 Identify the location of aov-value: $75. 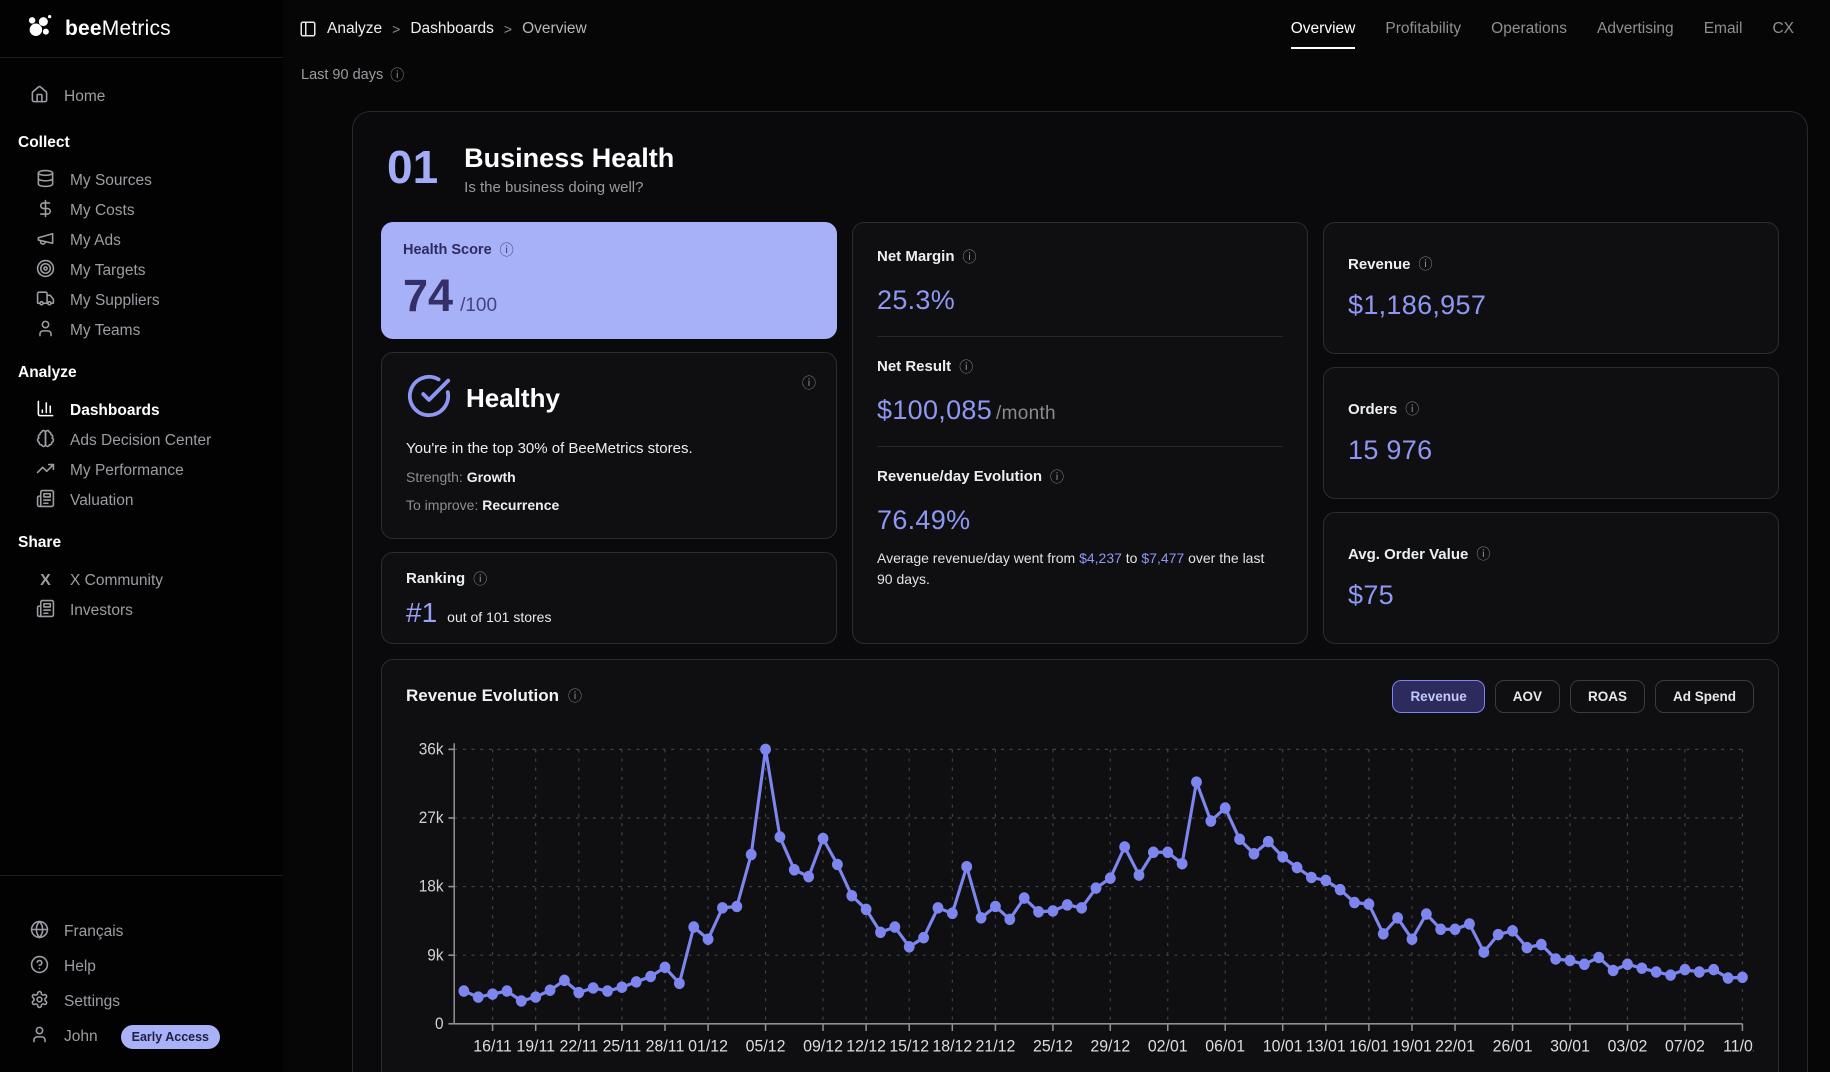
(1371, 595).